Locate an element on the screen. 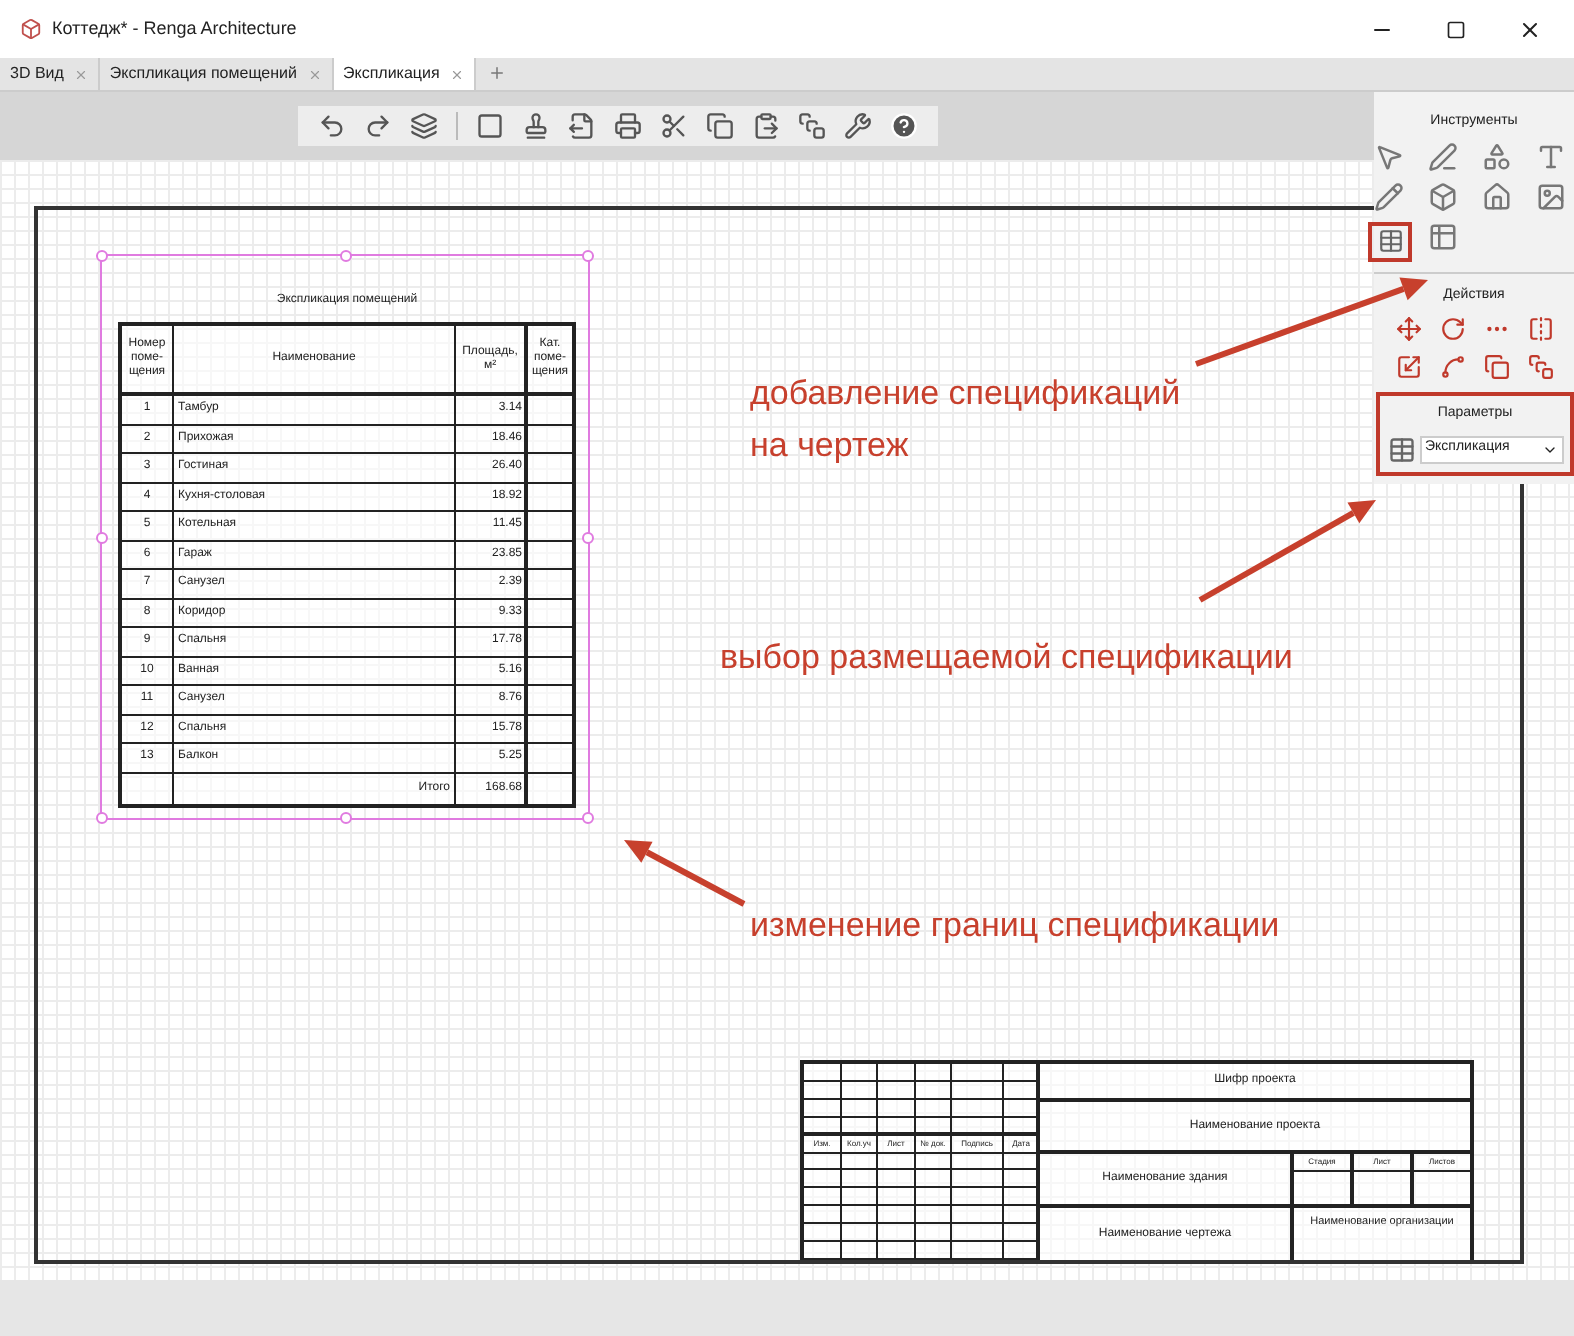  text-icon is located at coordinates (1551, 156).